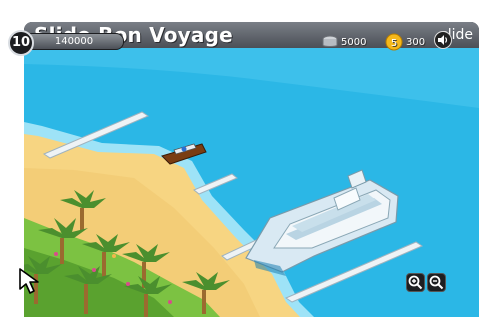 This screenshot has width=483, height=317. Describe the element at coordinates (405, 42) in the screenshot. I see `gold-counter: 5 300` at that location.